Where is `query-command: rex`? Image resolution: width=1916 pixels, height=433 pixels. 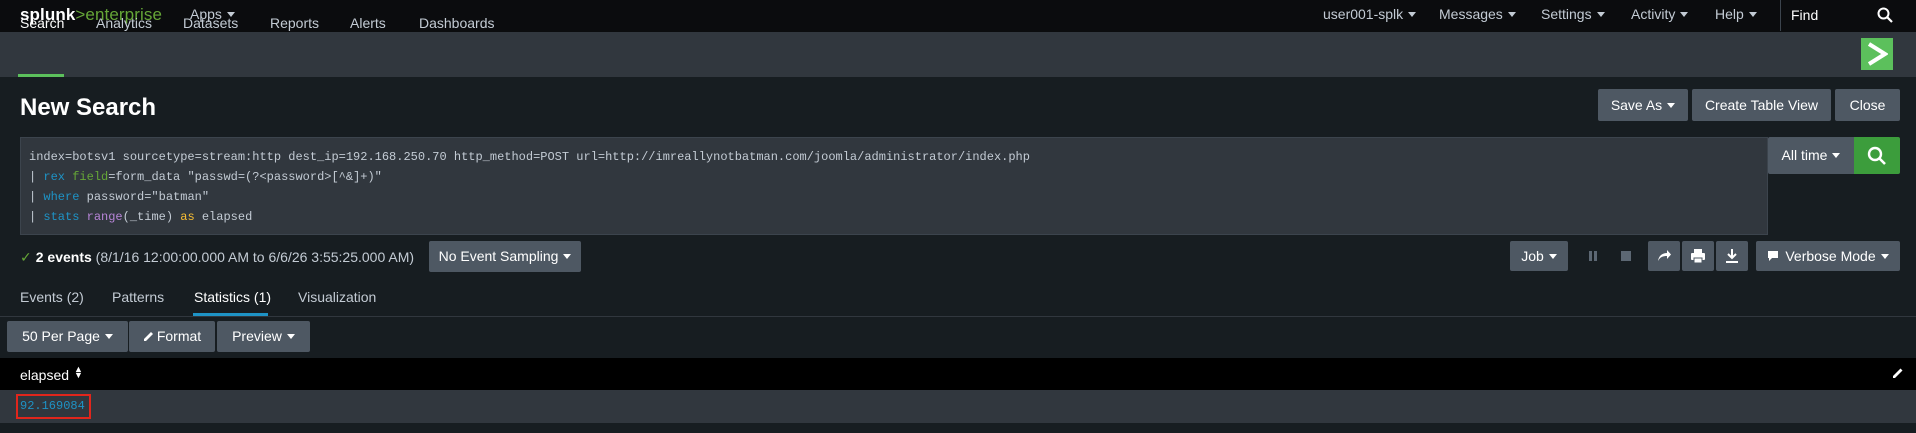
query-command: rex is located at coordinates (54, 177).